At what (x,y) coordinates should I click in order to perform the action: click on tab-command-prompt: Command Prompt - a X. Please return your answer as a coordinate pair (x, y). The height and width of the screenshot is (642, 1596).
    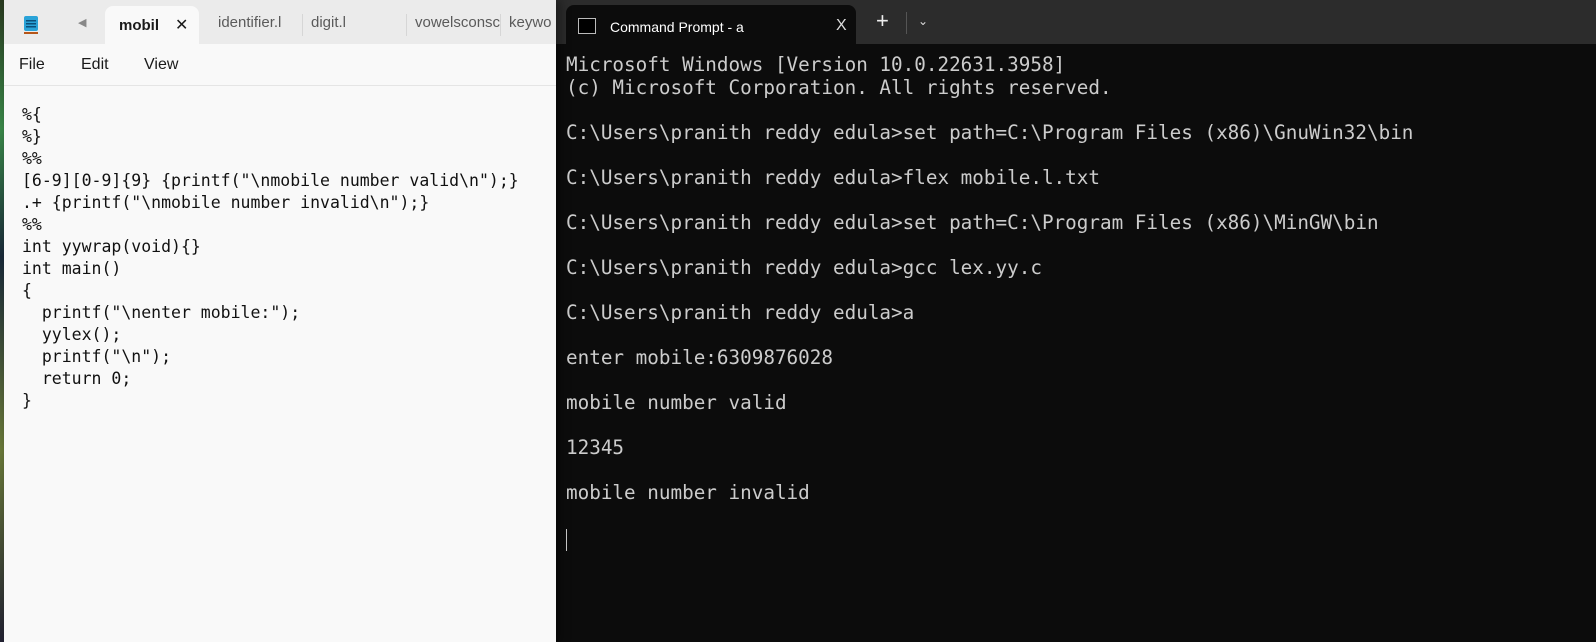
    Looking at the image, I should click on (711, 24).